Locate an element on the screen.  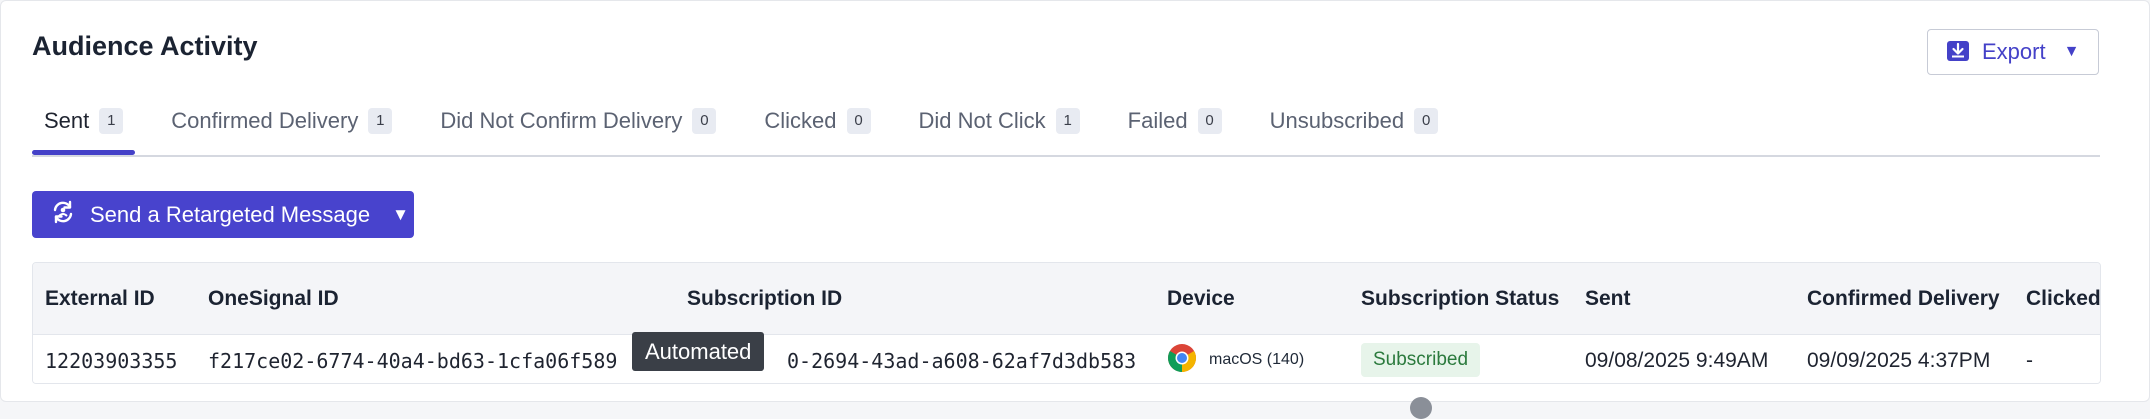
col-subscription-status: Subscription Status is located at coordinates (1460, 299).